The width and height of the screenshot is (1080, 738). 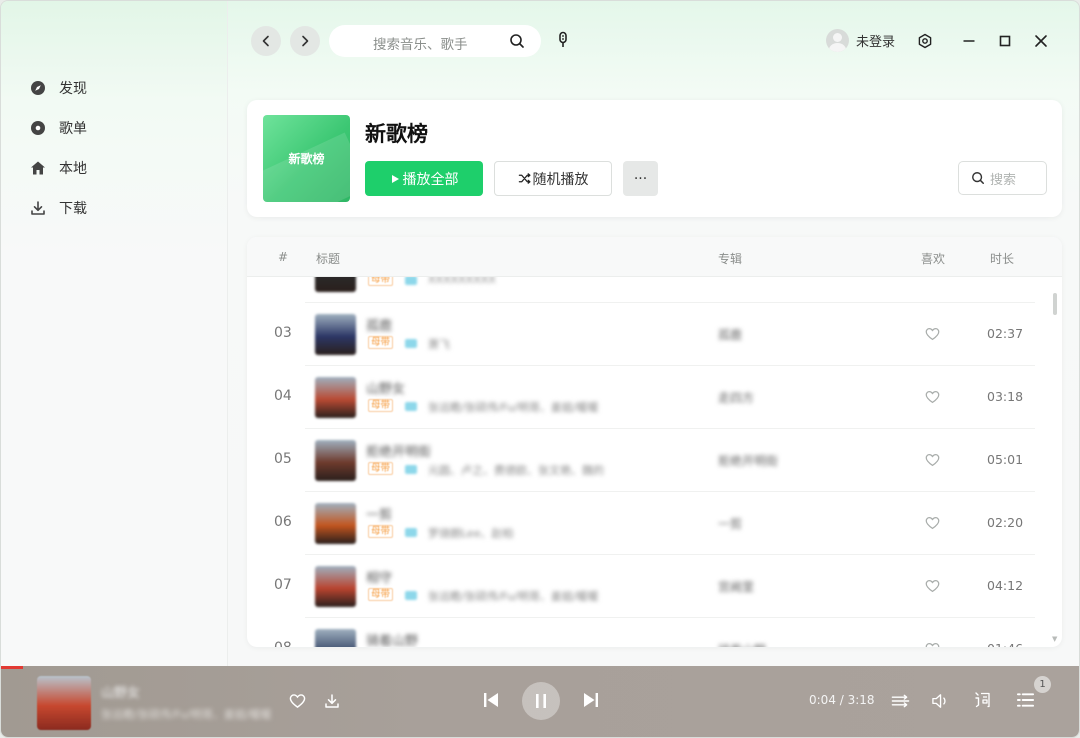 What do you see at coordinates (38, 128) in the screenshot?
I see `disc-icon` at bounding box center [38, 128].